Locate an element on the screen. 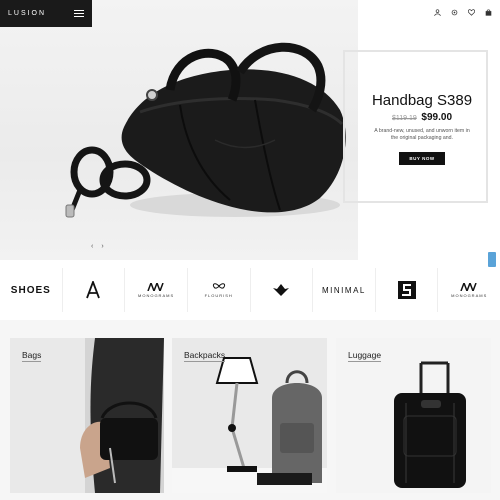  old-price: $119.19 is located at coordinates (404, 118).